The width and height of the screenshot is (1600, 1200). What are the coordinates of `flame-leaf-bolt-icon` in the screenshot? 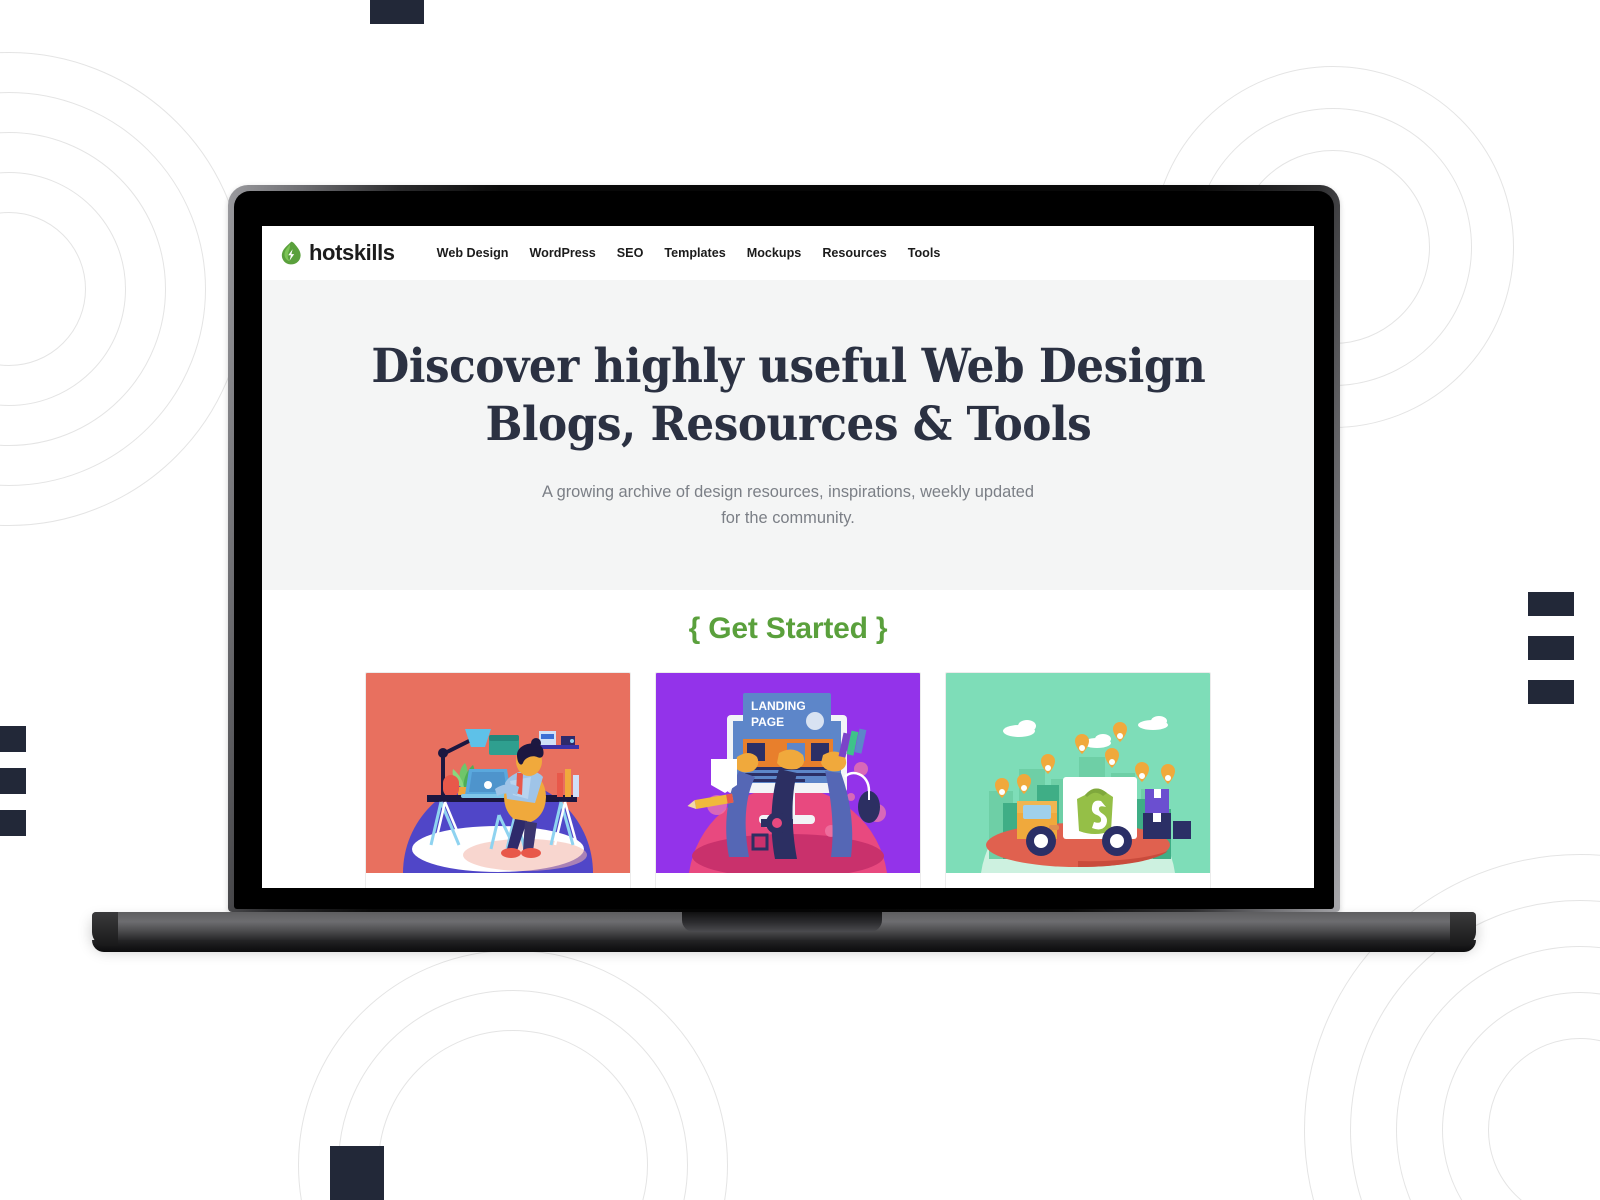 It's located at (291, 253).